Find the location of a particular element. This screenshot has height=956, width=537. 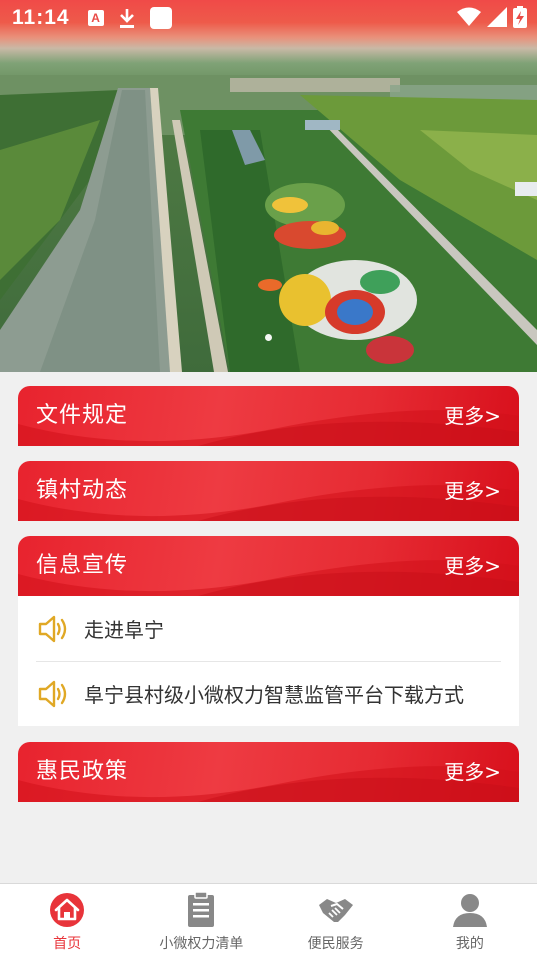

nav-item-profile: 我的 is located at coordinates (470, 920).